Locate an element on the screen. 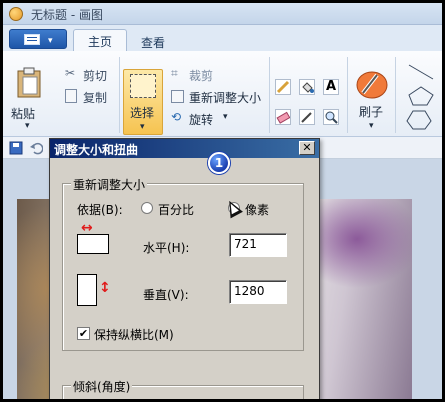 The image size is (445, 402). close-button: ✕ is located at coordinates (307, 148).